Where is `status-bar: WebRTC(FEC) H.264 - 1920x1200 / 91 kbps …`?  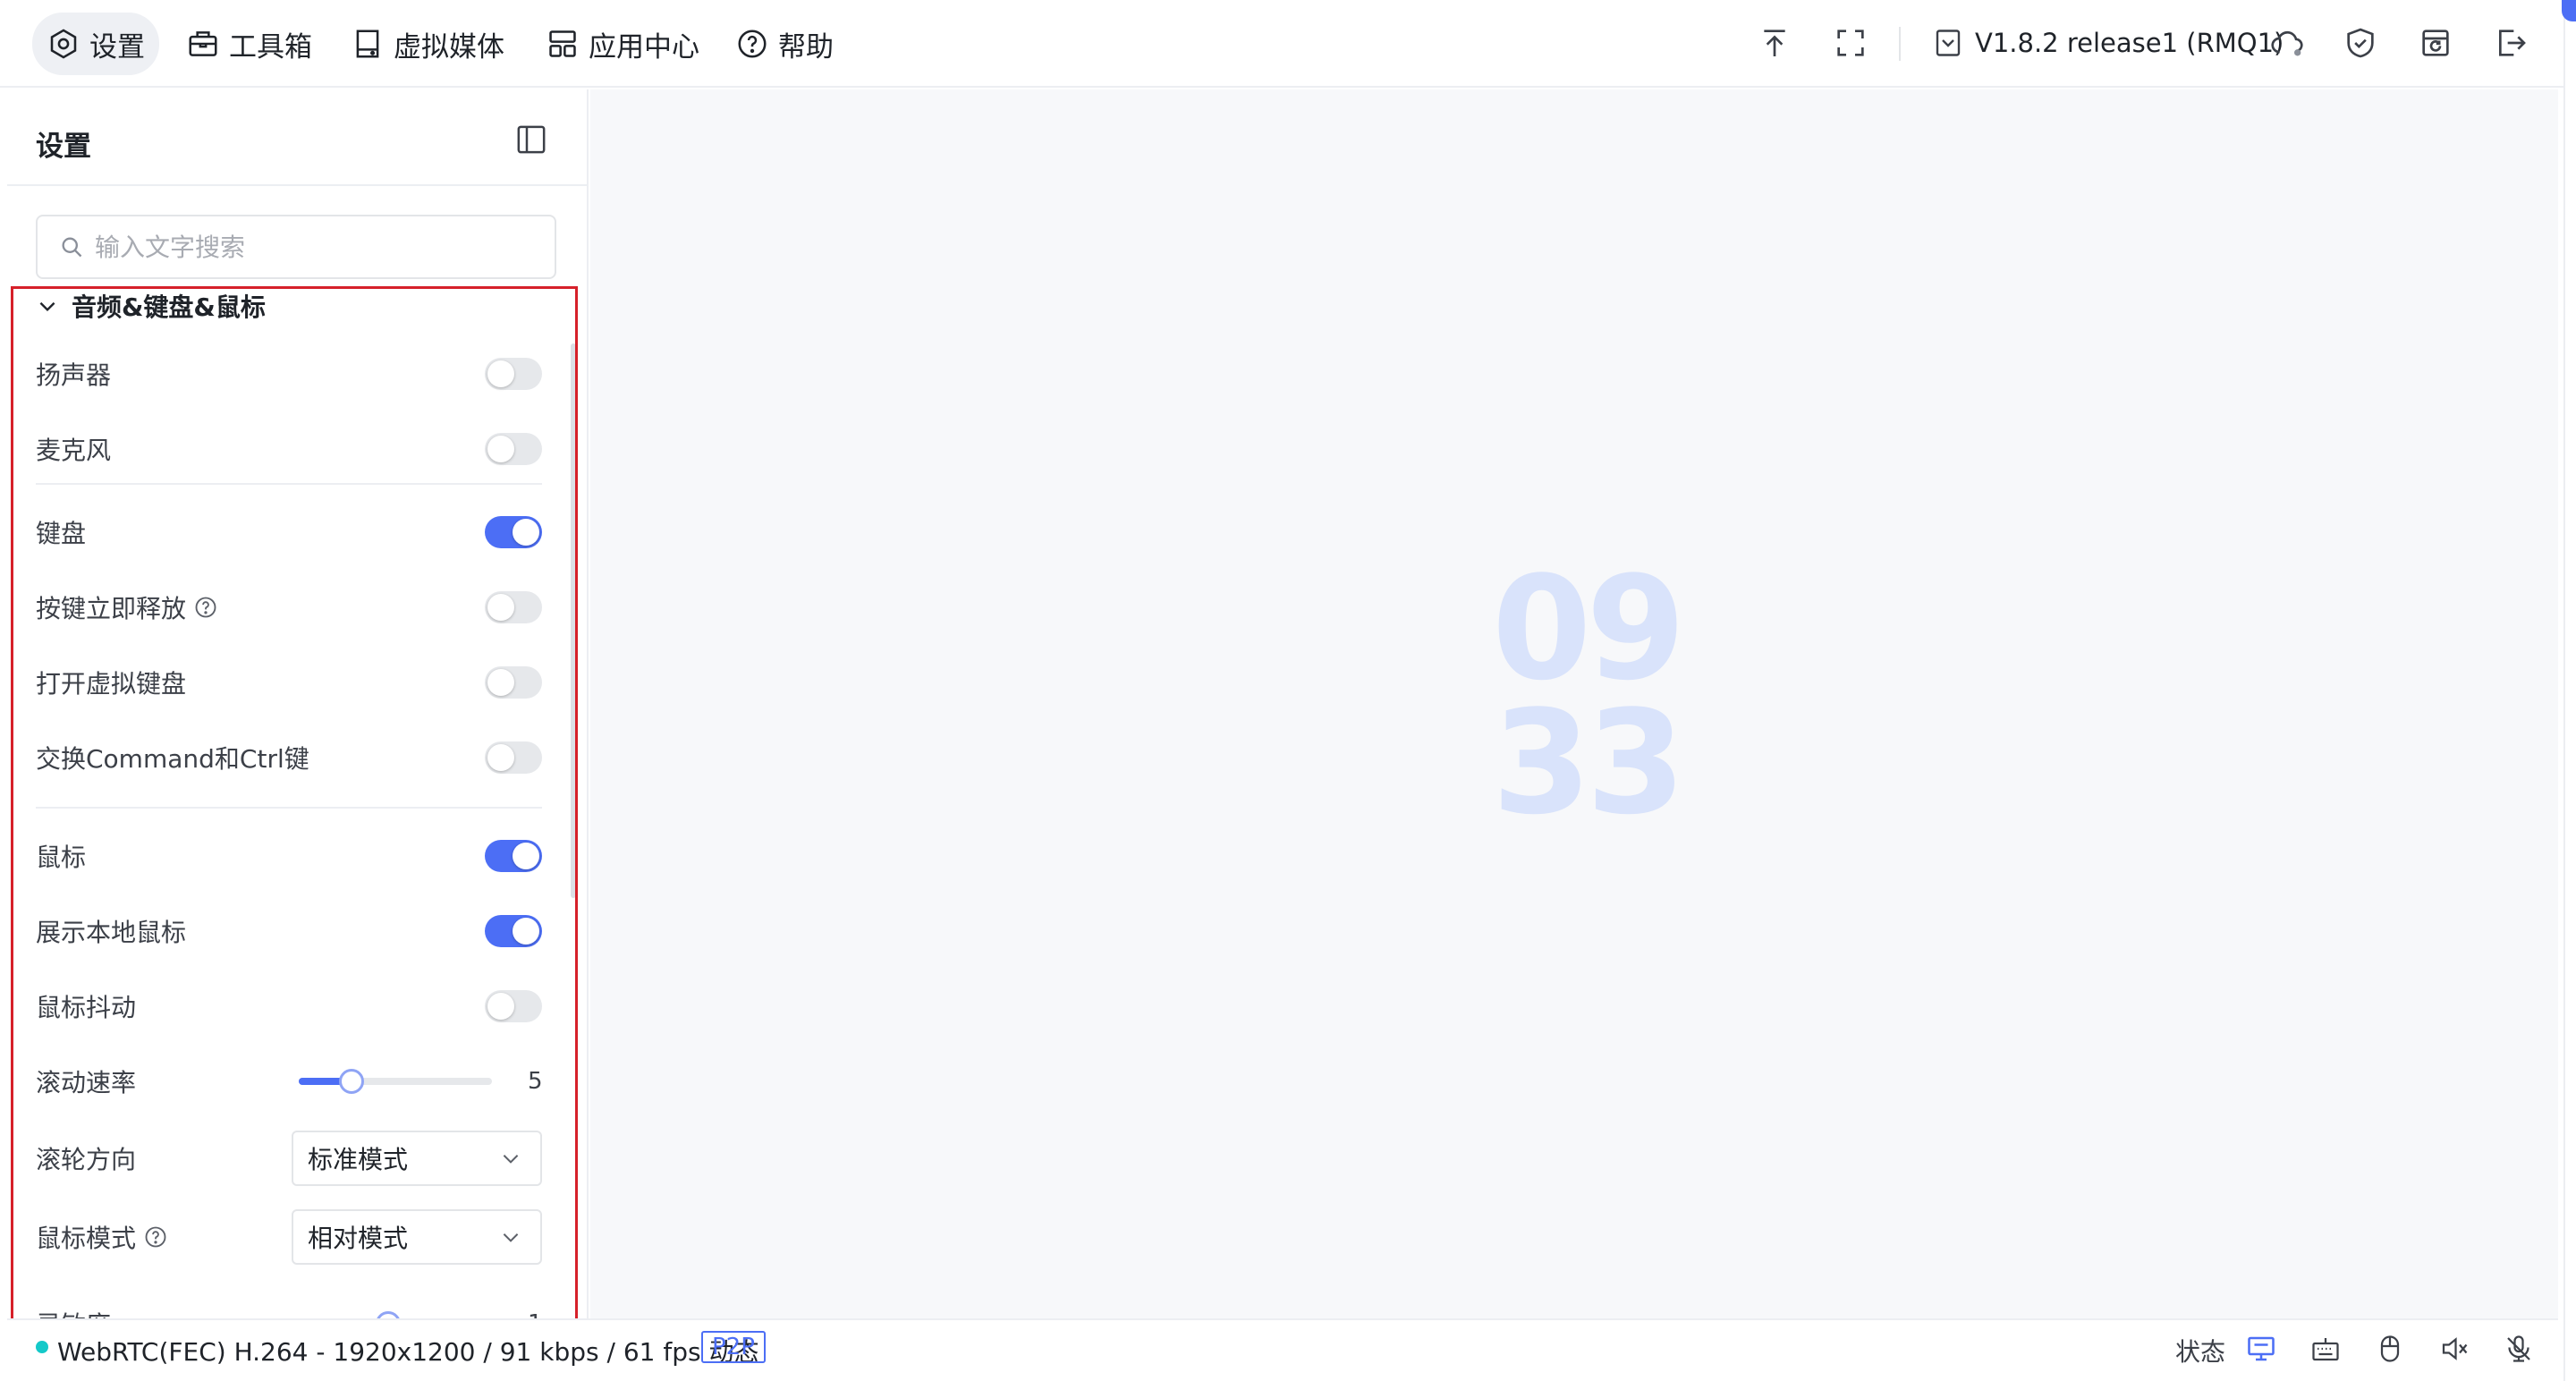 status-bar: WebRTC(FEC) H.264 - 1920x1200 / 91 kbps … is located at coordinates (1282, 1346).